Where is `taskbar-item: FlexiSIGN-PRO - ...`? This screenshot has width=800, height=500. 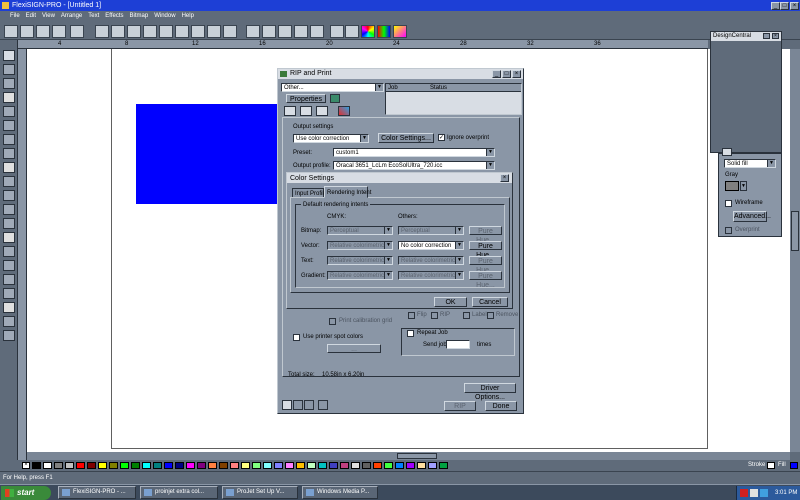 taskbar-item: FlexiSIGN-PRO - ... is located at coordinates (97, 492).